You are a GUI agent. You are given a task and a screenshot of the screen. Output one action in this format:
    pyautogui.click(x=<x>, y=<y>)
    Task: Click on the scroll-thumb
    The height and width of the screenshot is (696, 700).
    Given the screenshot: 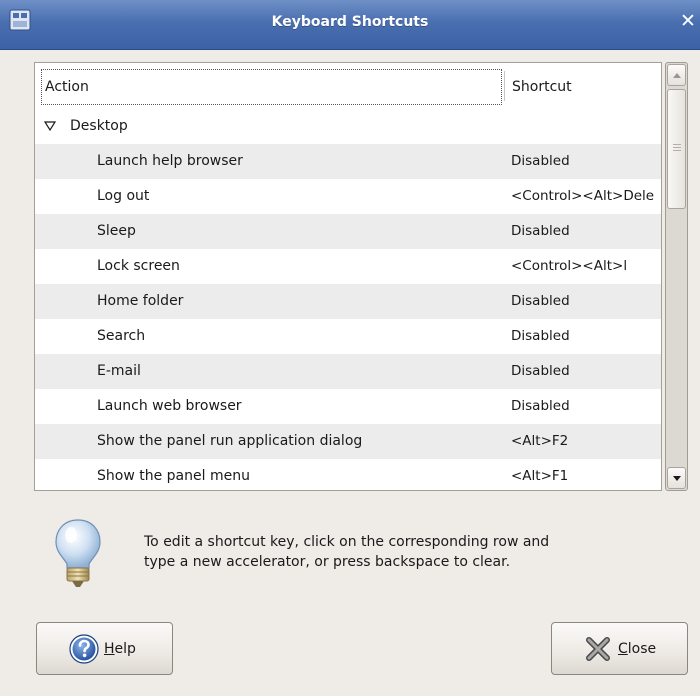 What is the action you would take?
    pyautogui.click(x=676, y=149)
    